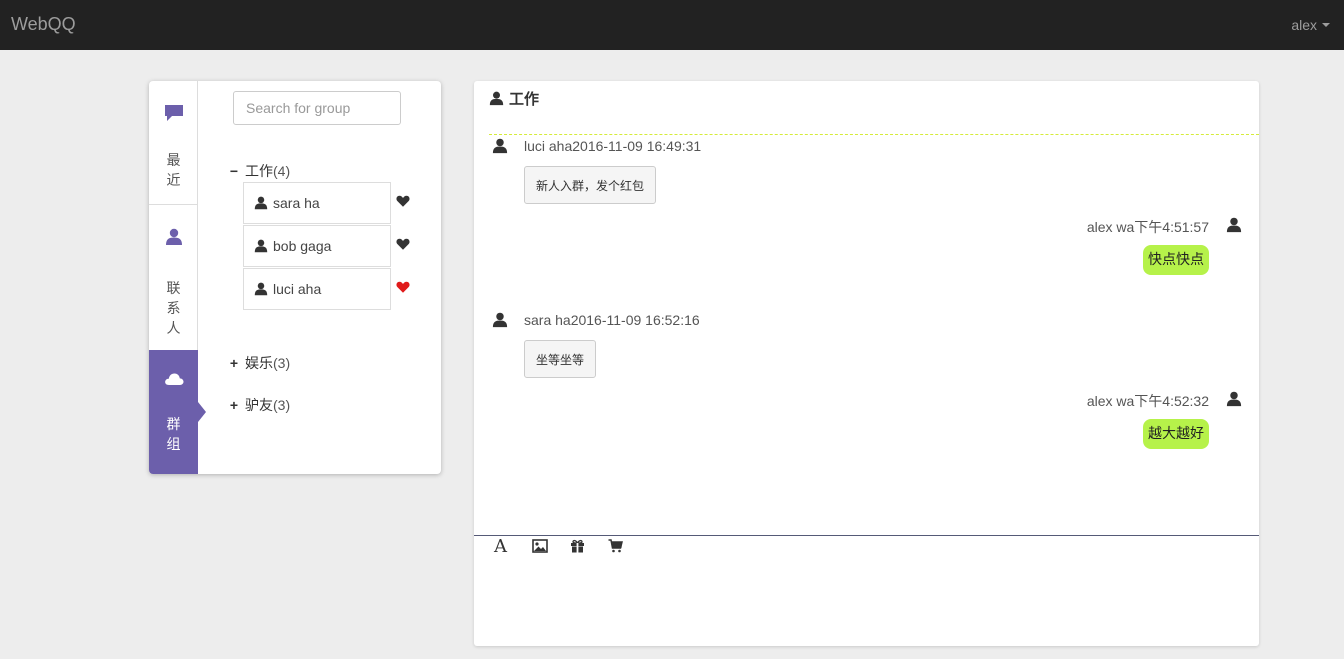 This screenshot has height=659, width=1344. Describe the element at coordinates (173, 379) in the screenshot. I see `cloud-icon` at that location.